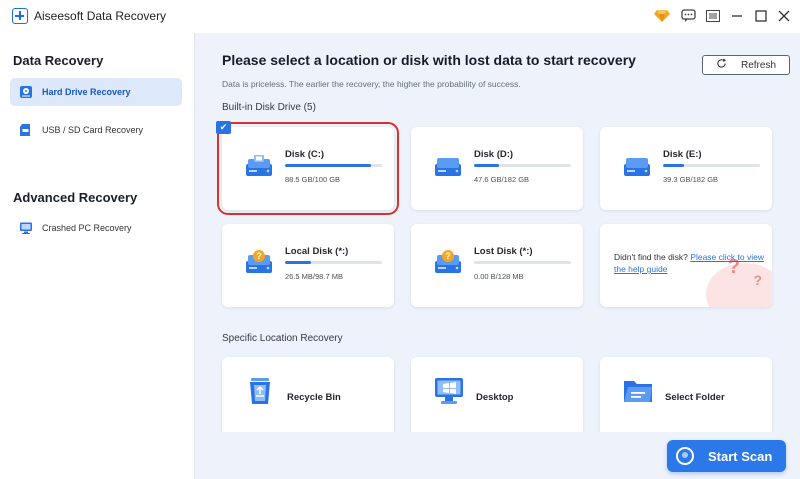  I want to click on disk-name: Disk (E:), so click(682, 154).